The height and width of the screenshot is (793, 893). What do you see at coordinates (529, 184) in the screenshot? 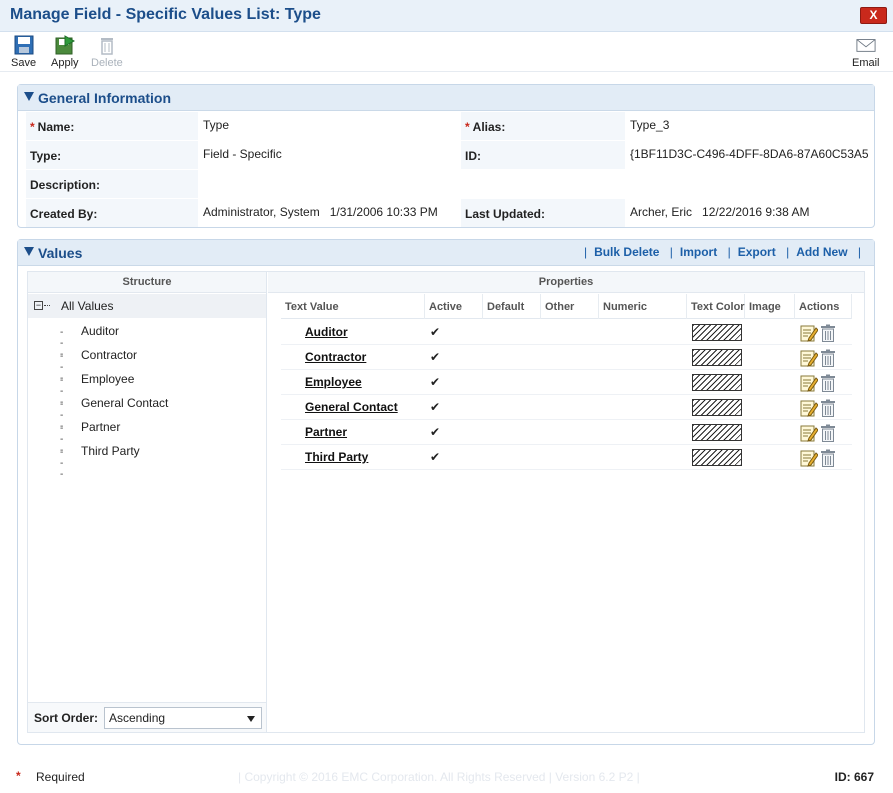
I see `description-value` at bounding box center [529, 184].